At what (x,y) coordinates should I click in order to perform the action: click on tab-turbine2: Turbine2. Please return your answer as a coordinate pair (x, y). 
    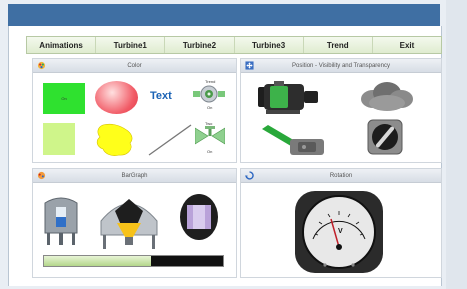
    Looking at the image, I should click on (200, 45).